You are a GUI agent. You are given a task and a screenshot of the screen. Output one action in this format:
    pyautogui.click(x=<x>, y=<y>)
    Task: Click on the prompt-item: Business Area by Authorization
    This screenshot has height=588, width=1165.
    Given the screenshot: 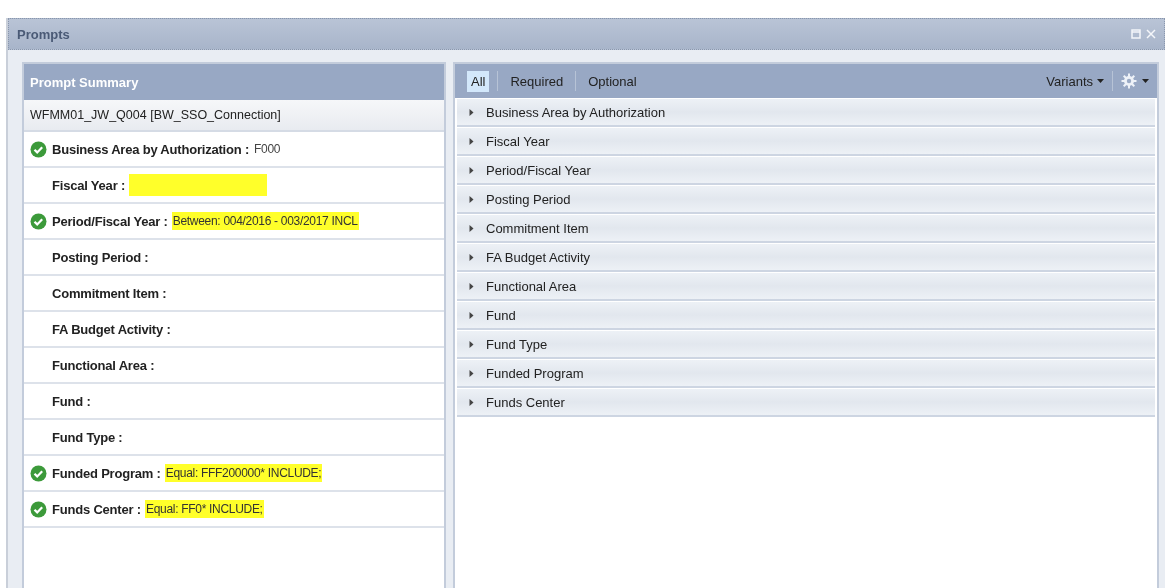 What is the action you would take?
    pyautogui.click(x=806, y=113)
    